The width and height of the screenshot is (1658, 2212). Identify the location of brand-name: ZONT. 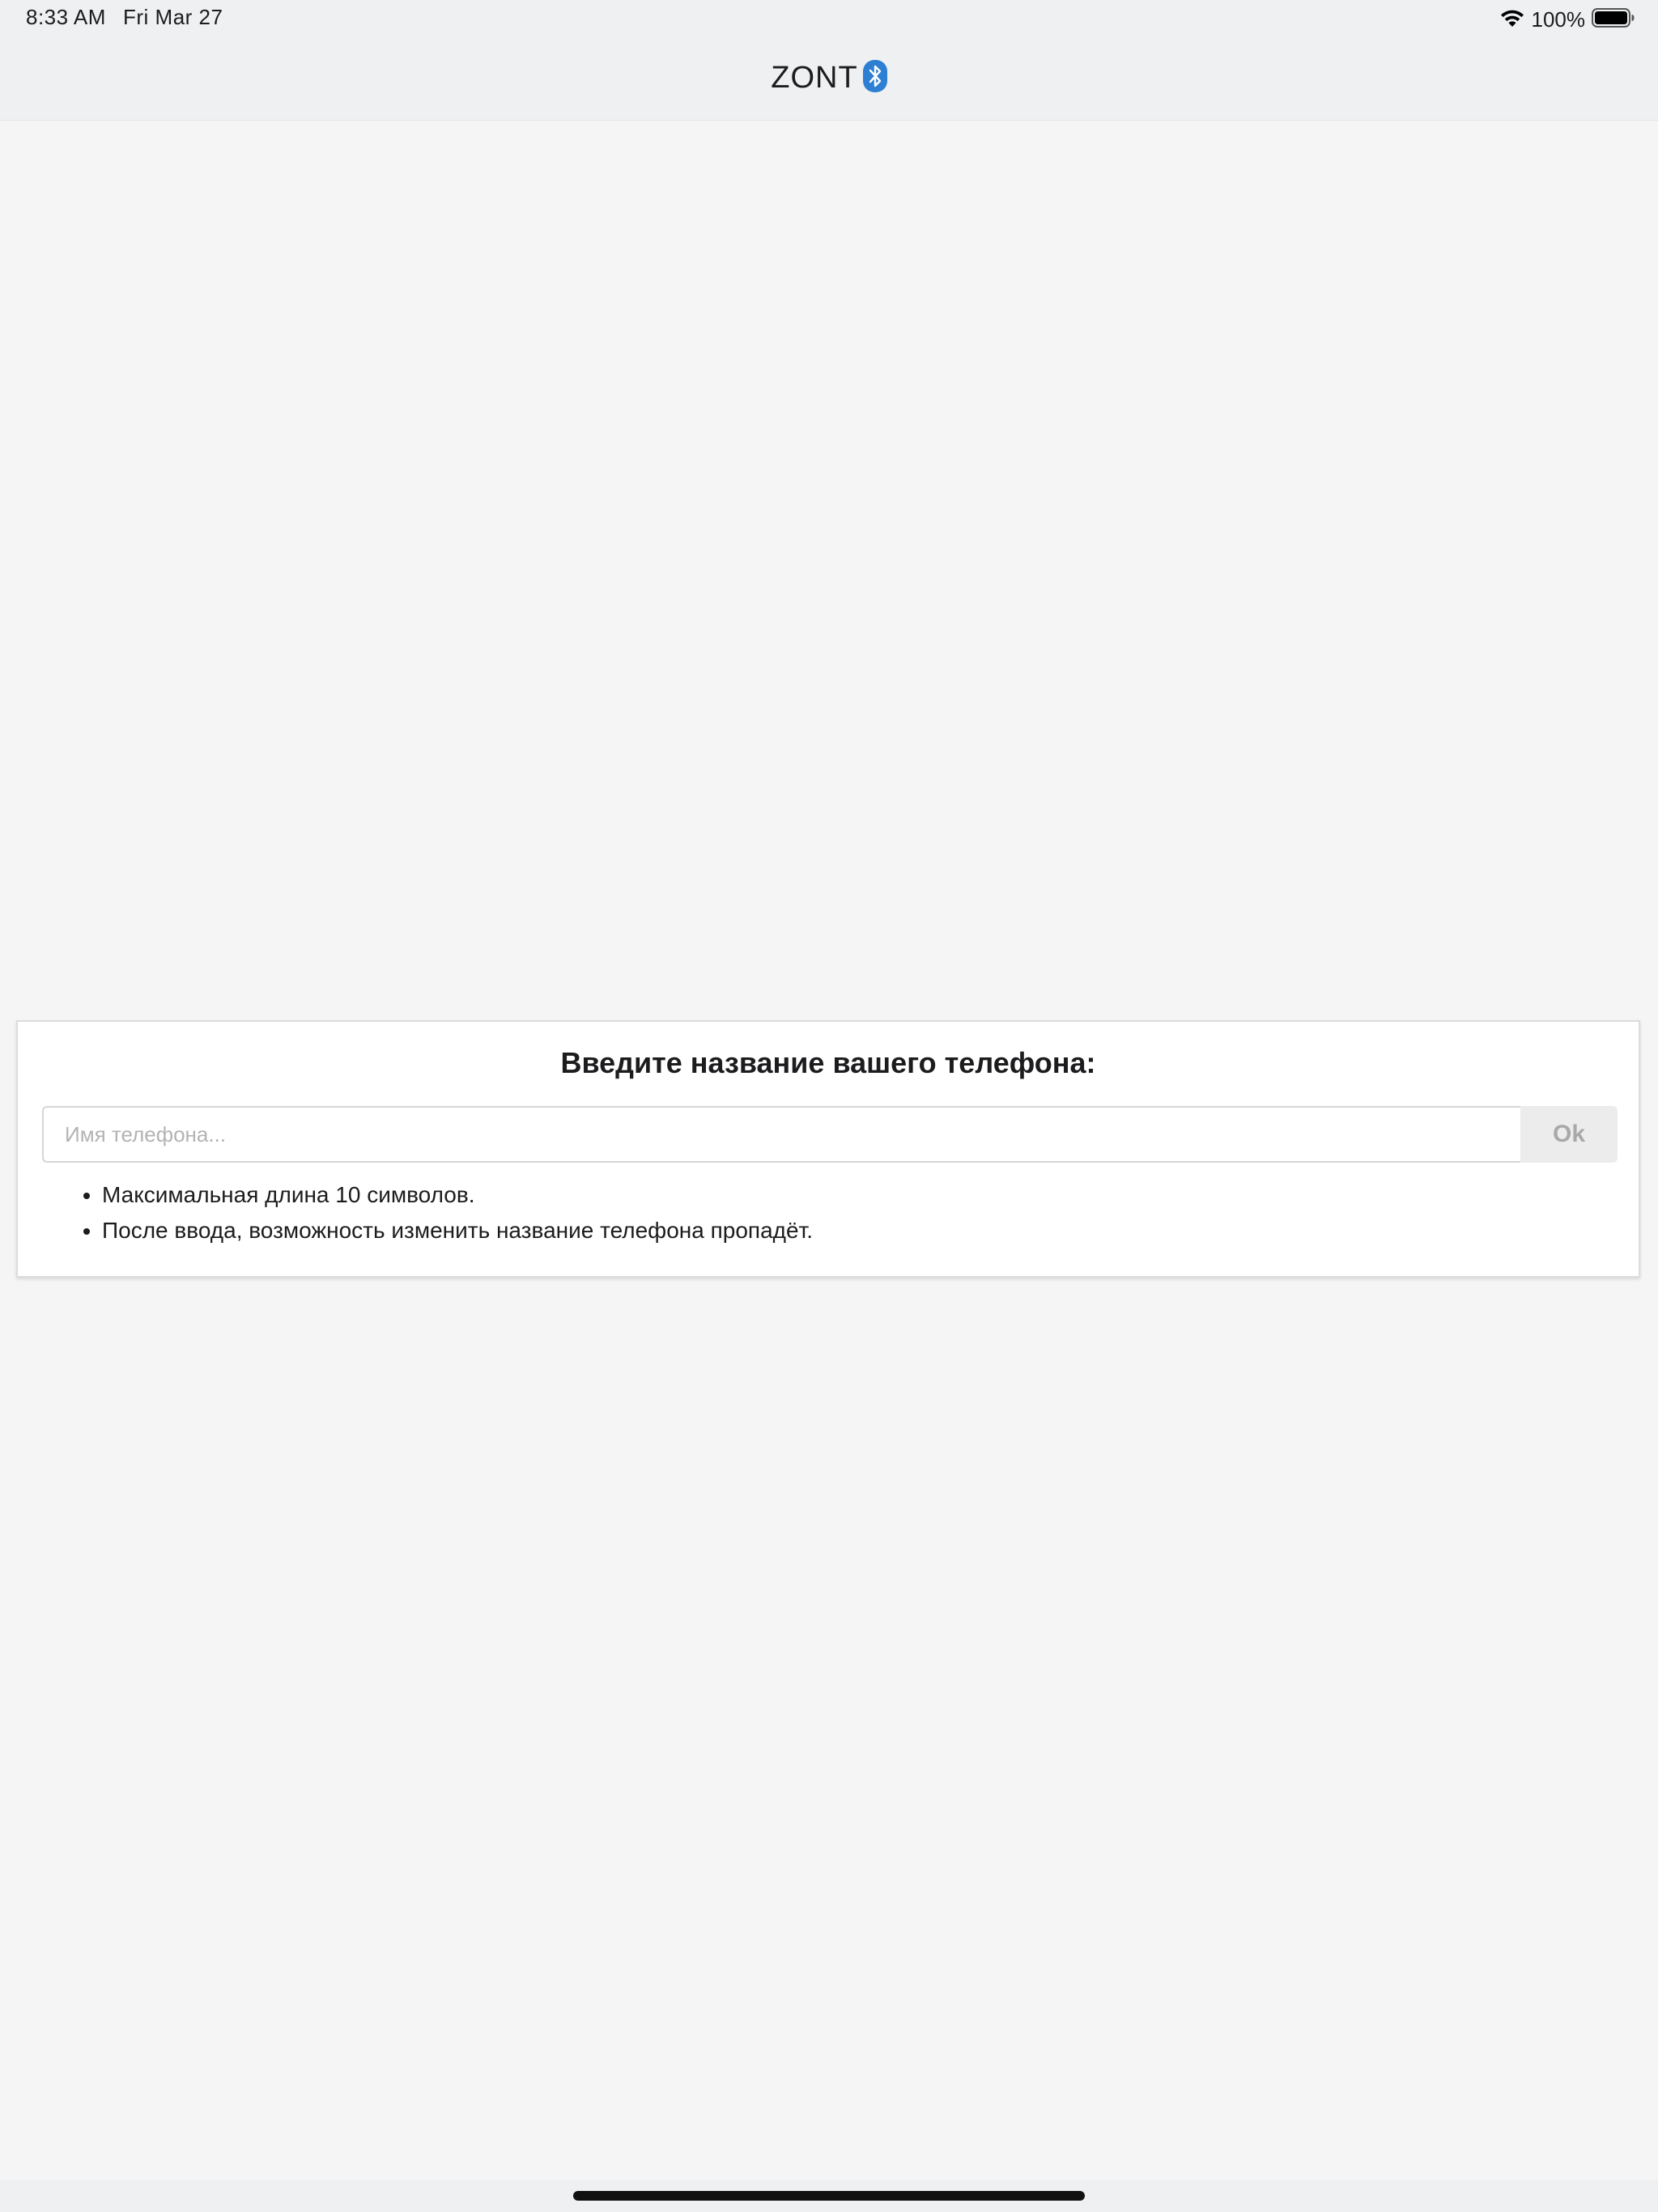
(814, 78).